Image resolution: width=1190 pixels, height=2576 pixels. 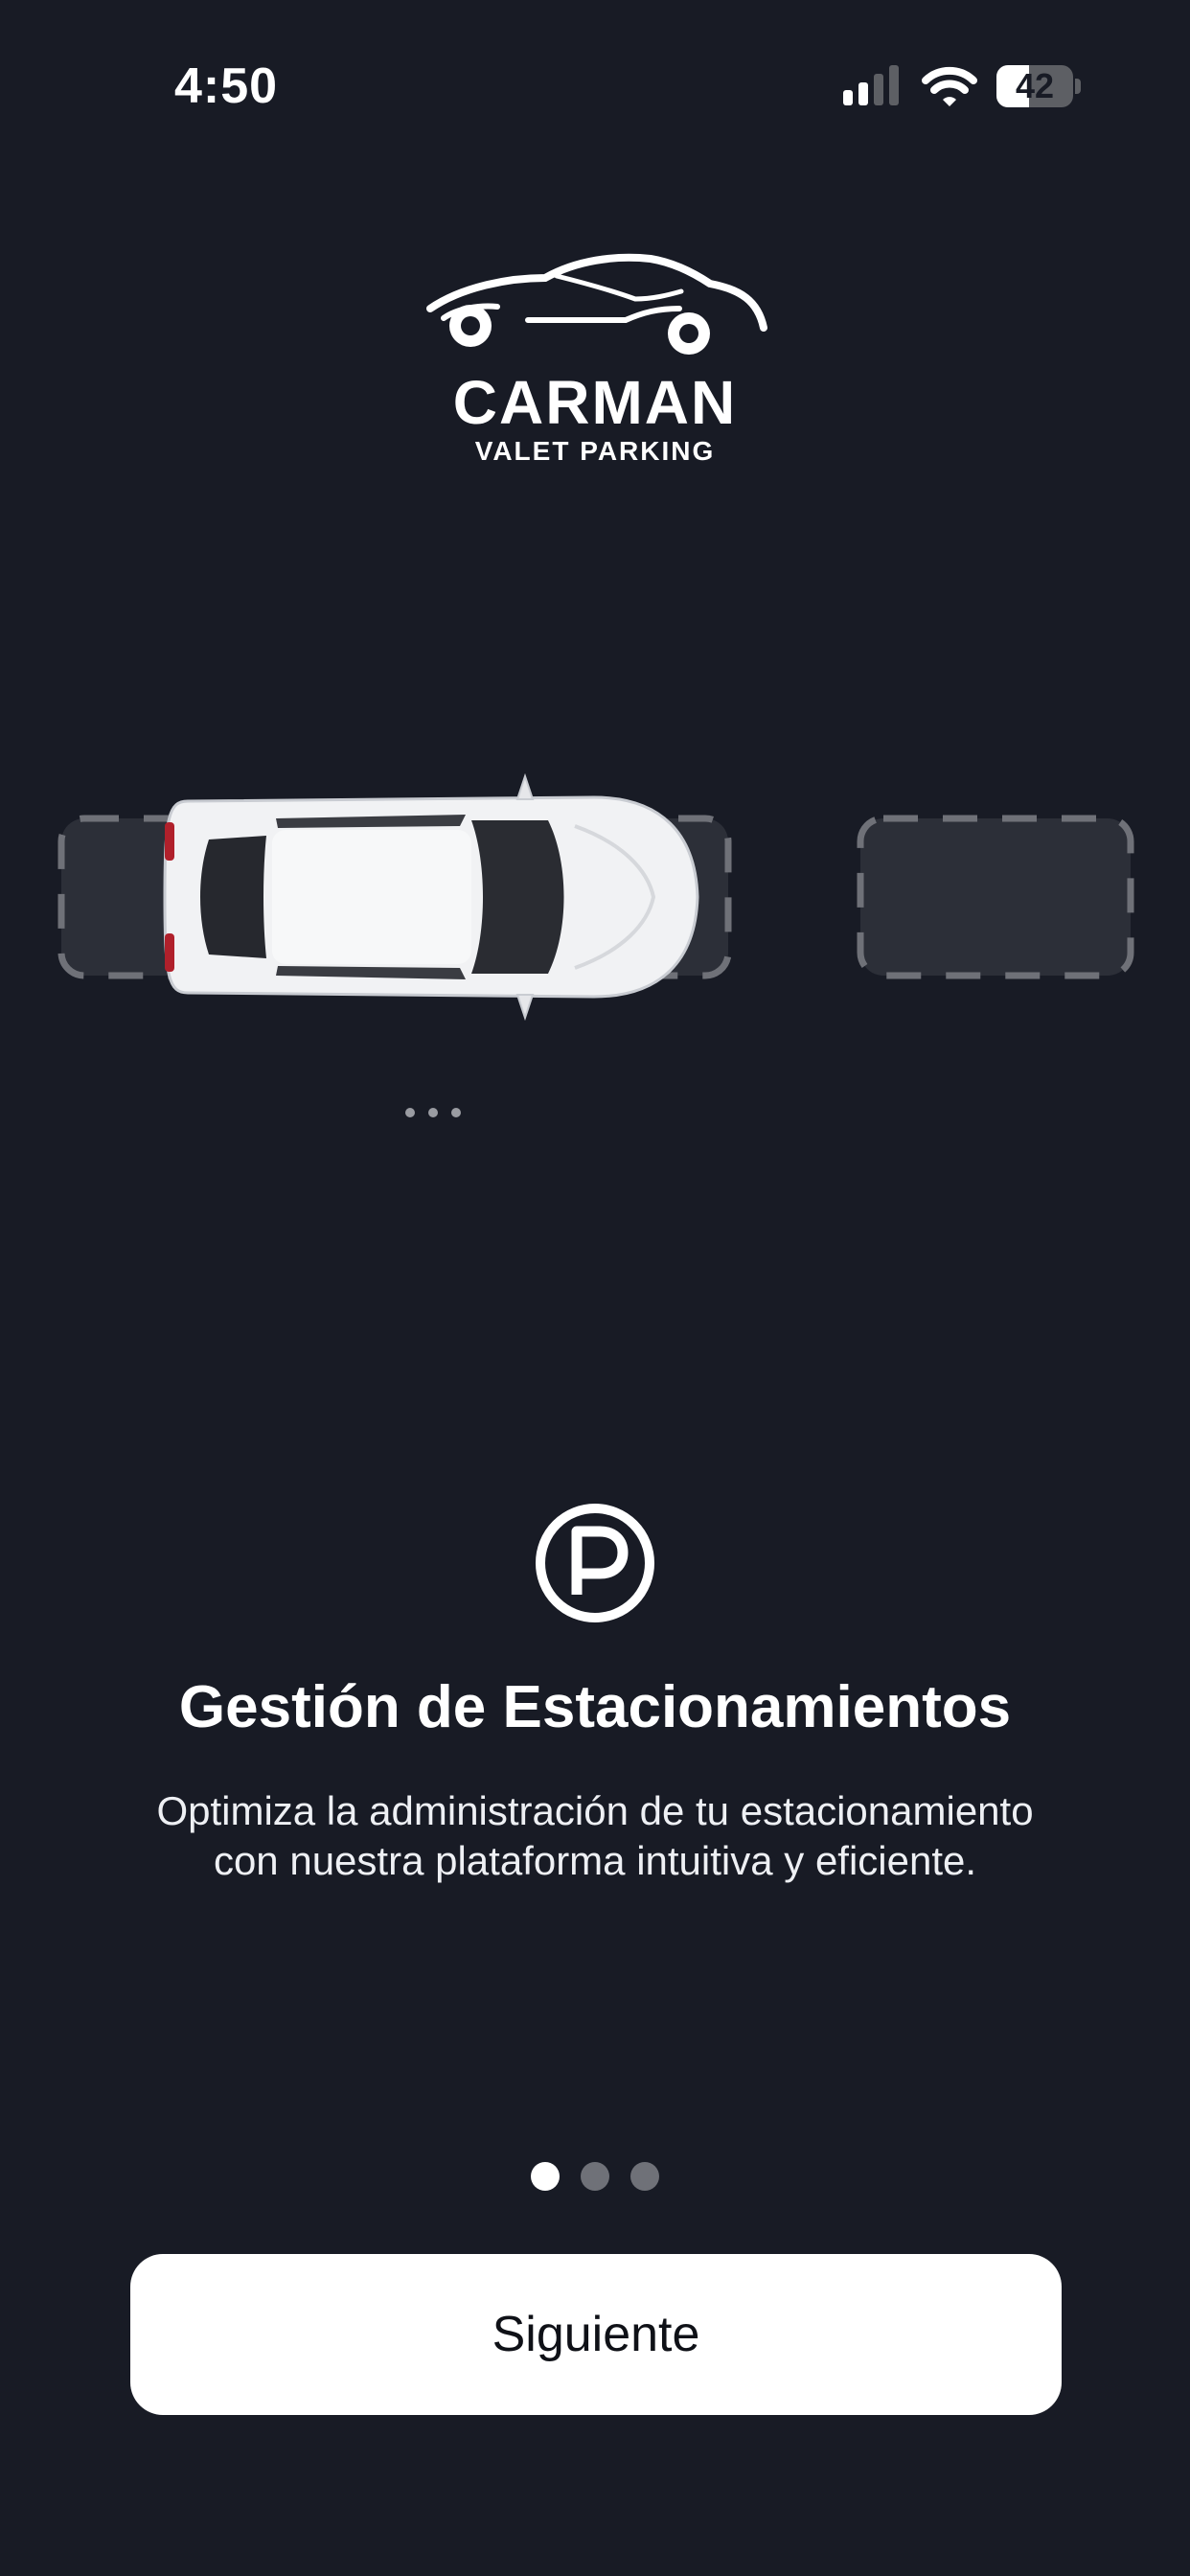 I want to click on battery-level: 42, so click(x=1035, y=85).